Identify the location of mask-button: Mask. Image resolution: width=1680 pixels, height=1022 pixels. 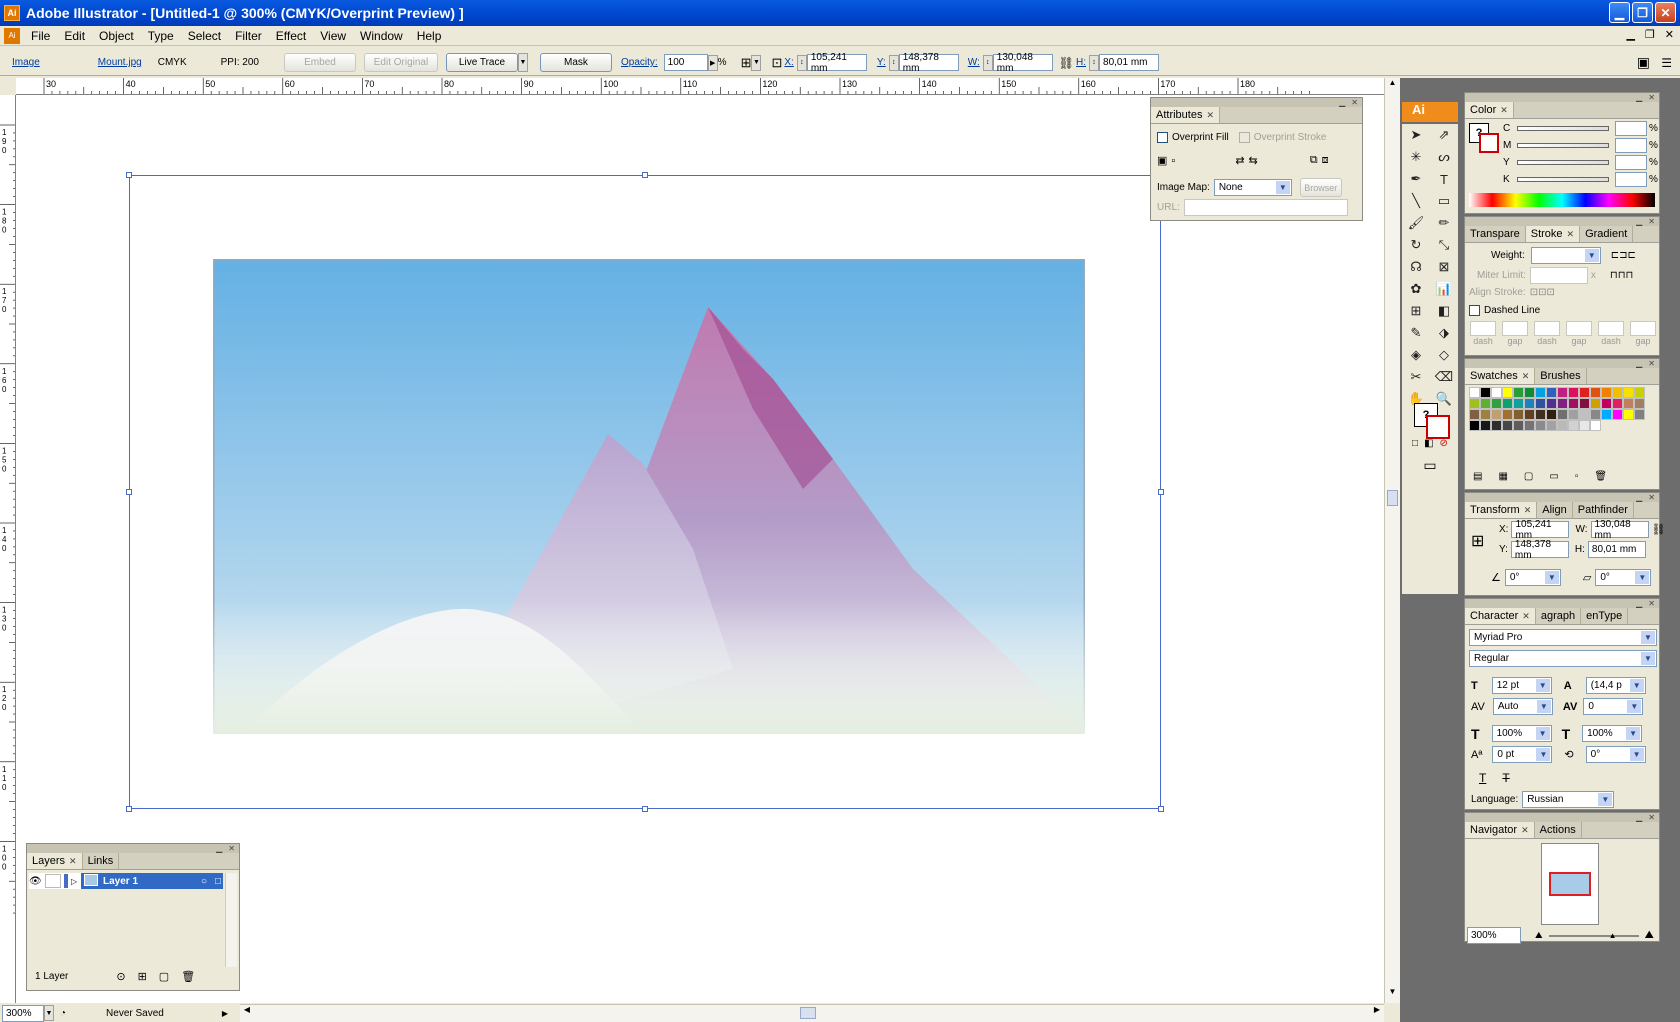
(575, 62).